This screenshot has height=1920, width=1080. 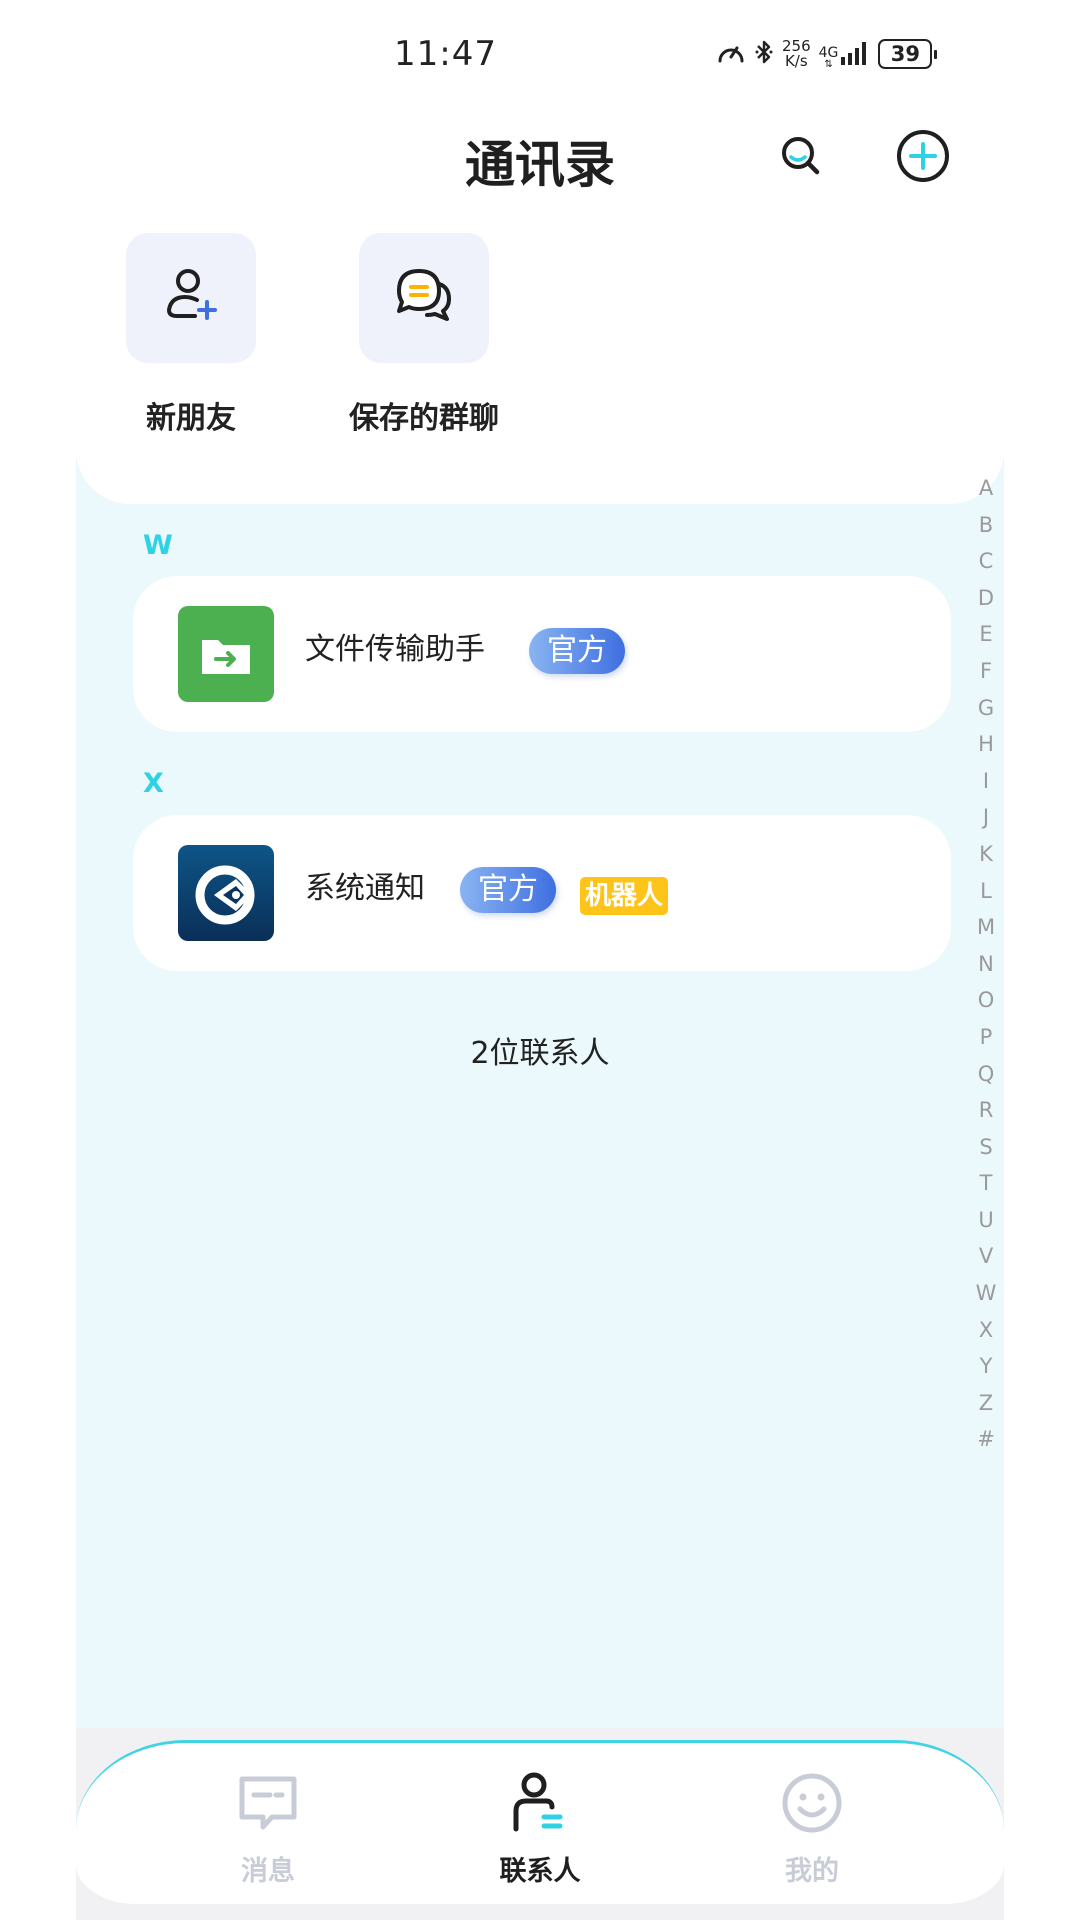 I want to click on shortcut-saved-groups: 保存的群聊, so click(x=424, y=334).